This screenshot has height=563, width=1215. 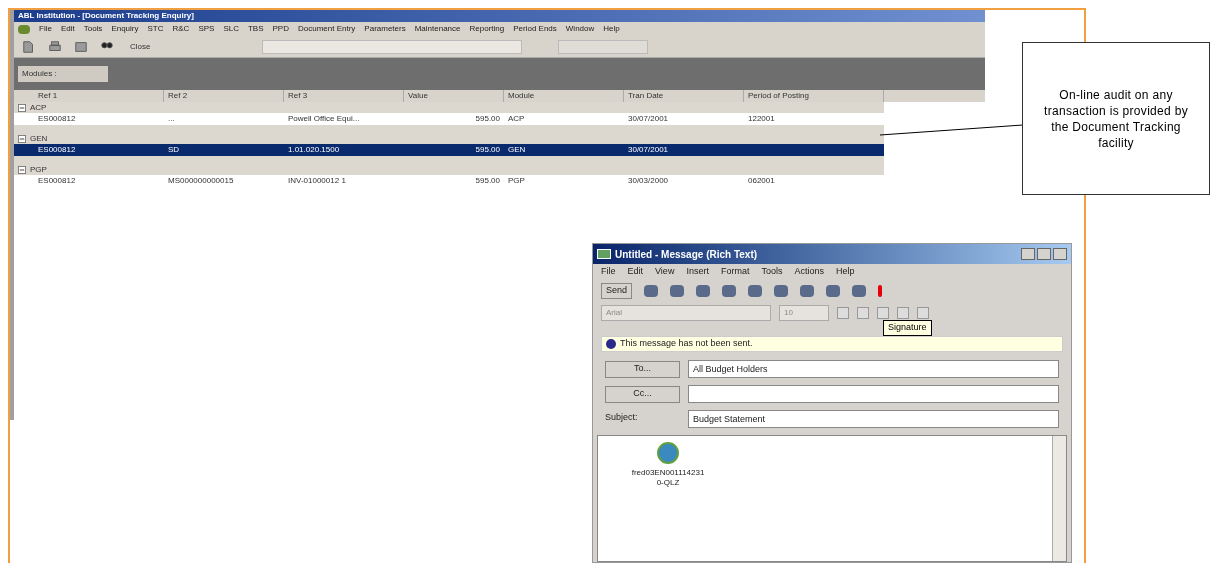 What do you see at coordinates (516, 119) in the screenshot?
I see `table-cell-text: ACP` at bounding box center [516, 119].